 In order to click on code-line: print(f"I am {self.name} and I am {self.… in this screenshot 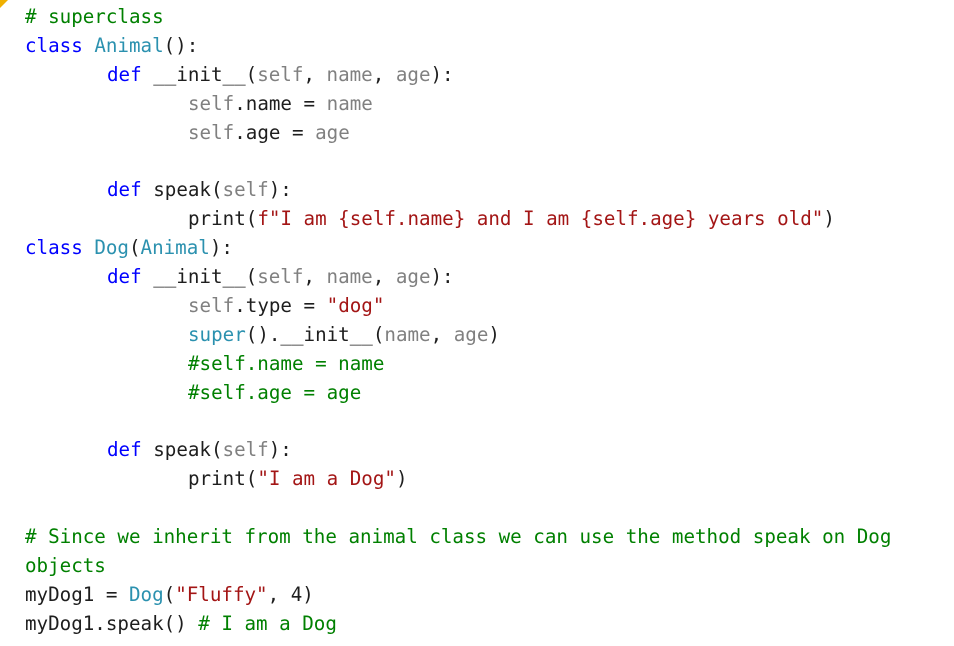, I will do `click(485, 219)`.